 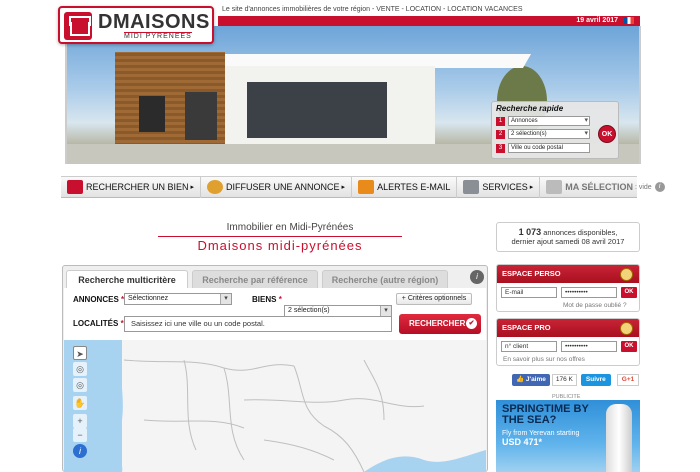 I want to click on tab-multicritere: Recherche multicritère, so click(x=127, y=279).